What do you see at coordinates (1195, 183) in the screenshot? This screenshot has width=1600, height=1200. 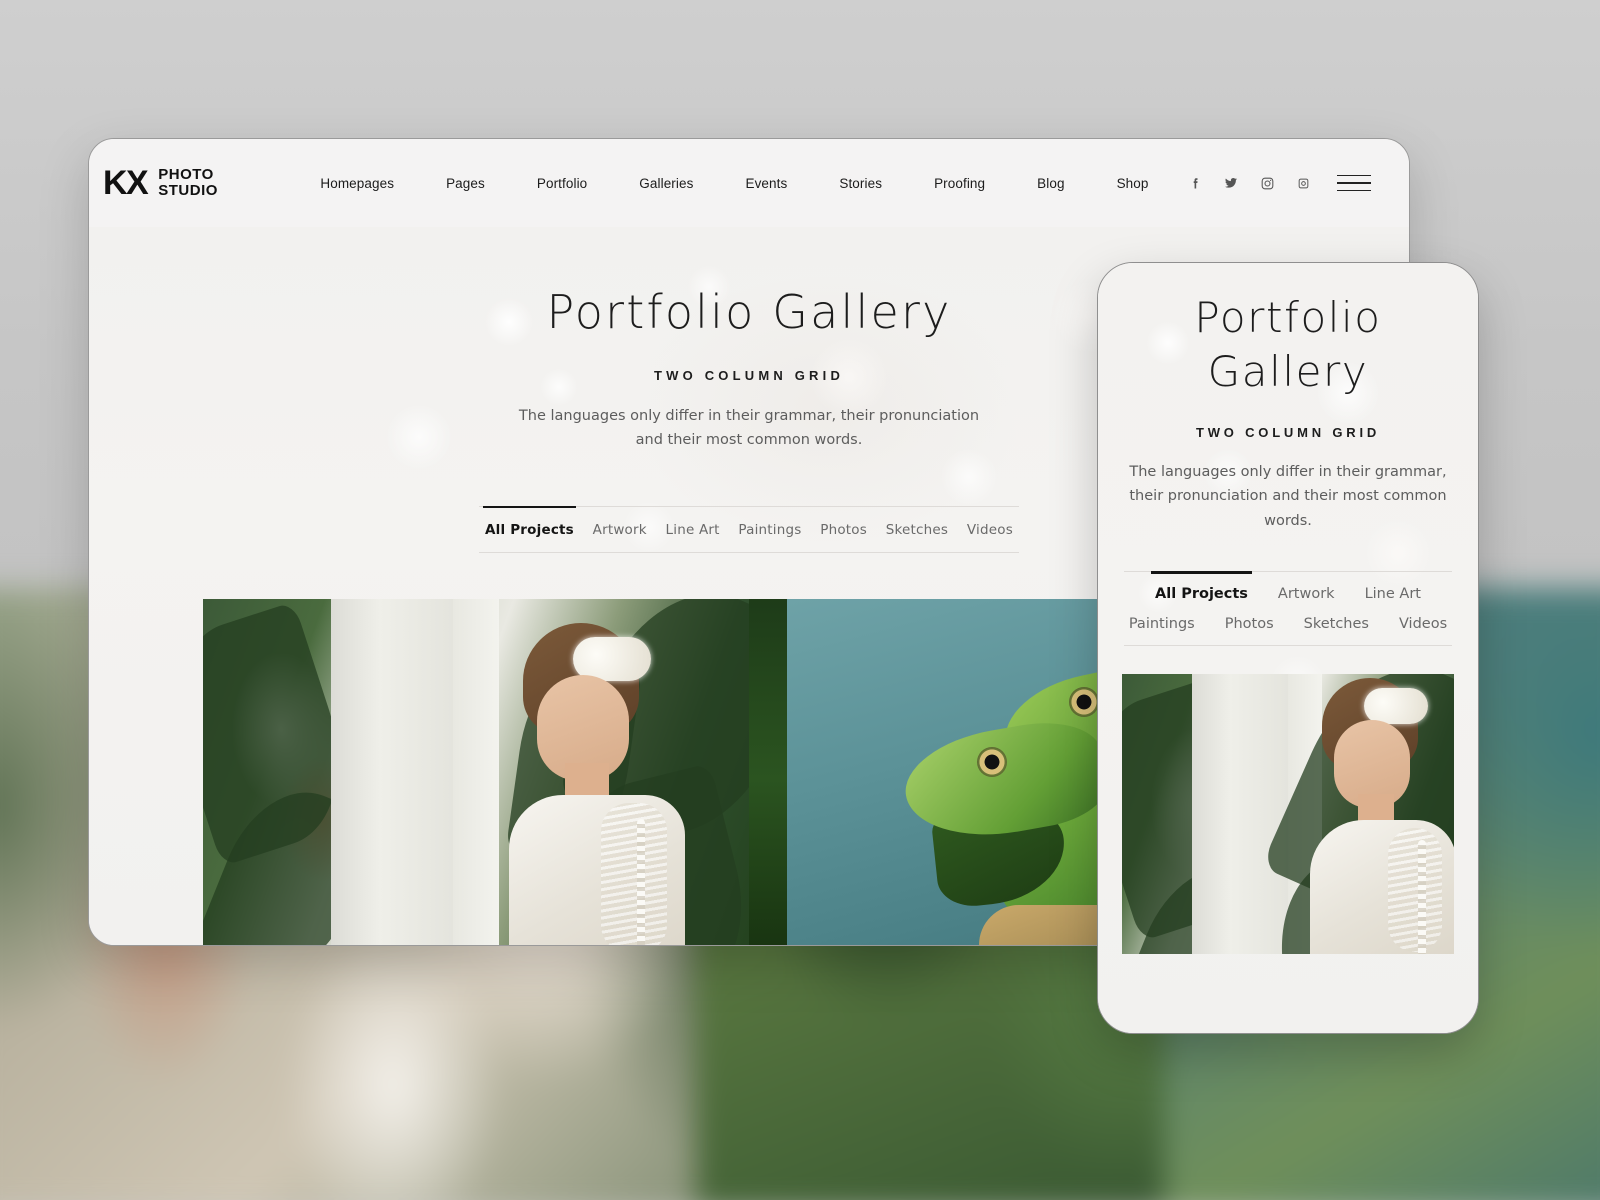 I see `facebook-icon` at bounding box center [1195, 183].